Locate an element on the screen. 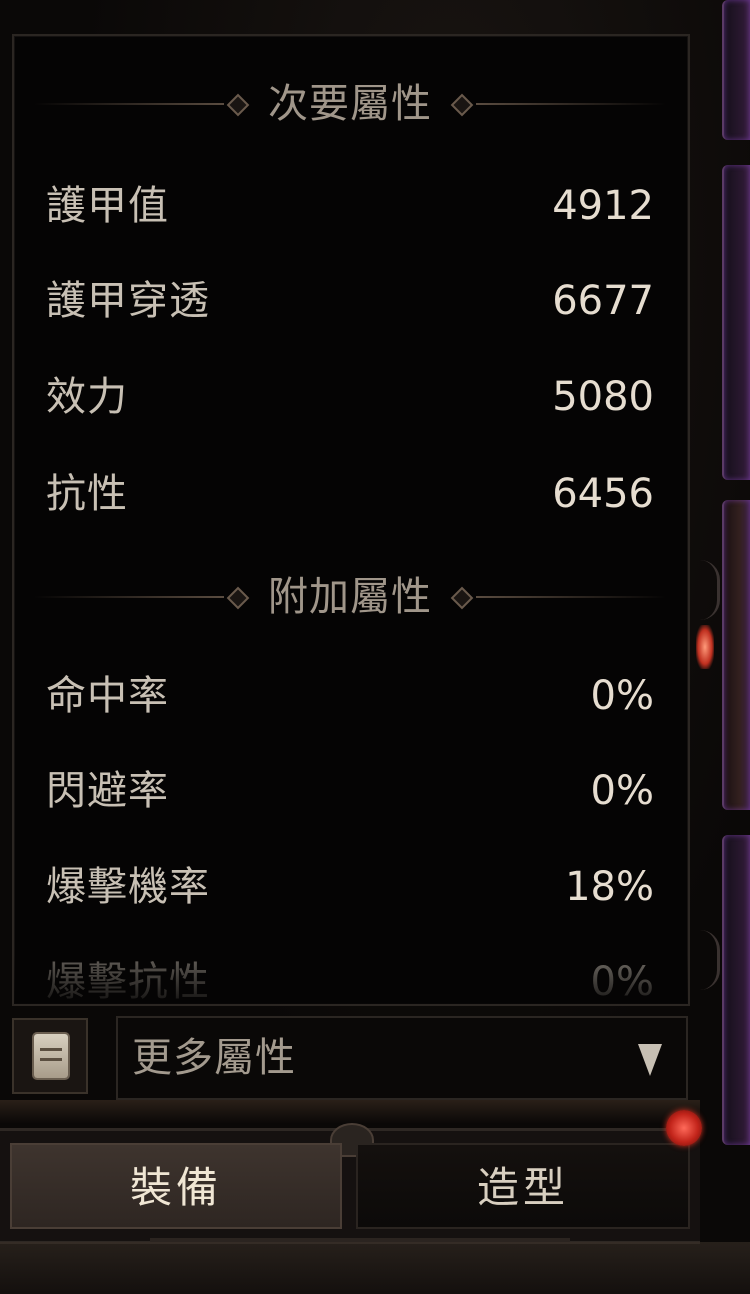 This screenshot has width=750, height=1294. stat-value: 6456 is located at coordinates (603, 494).